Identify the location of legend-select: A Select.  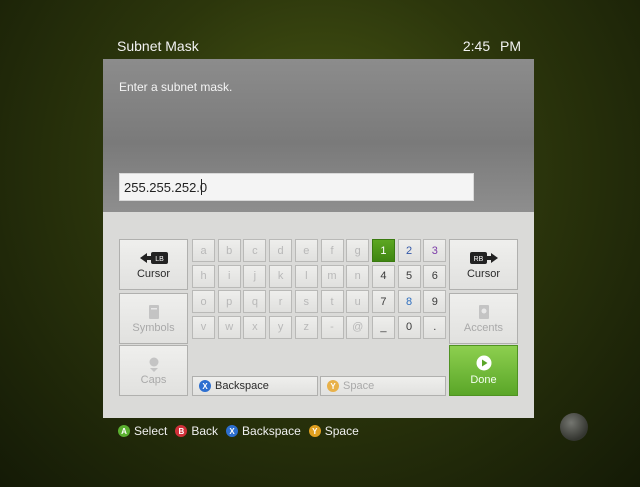
(142, 431).